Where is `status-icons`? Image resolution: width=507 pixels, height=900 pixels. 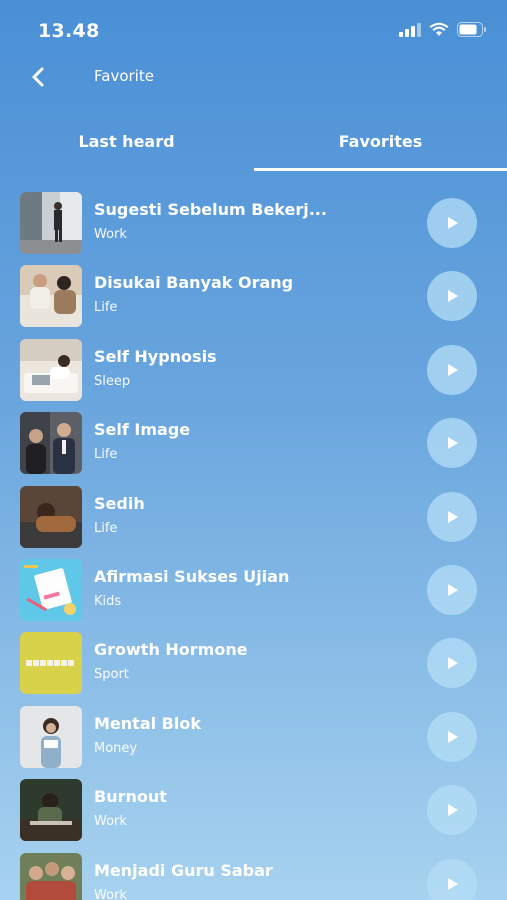 status-icons is located at coordinates (443, 29).